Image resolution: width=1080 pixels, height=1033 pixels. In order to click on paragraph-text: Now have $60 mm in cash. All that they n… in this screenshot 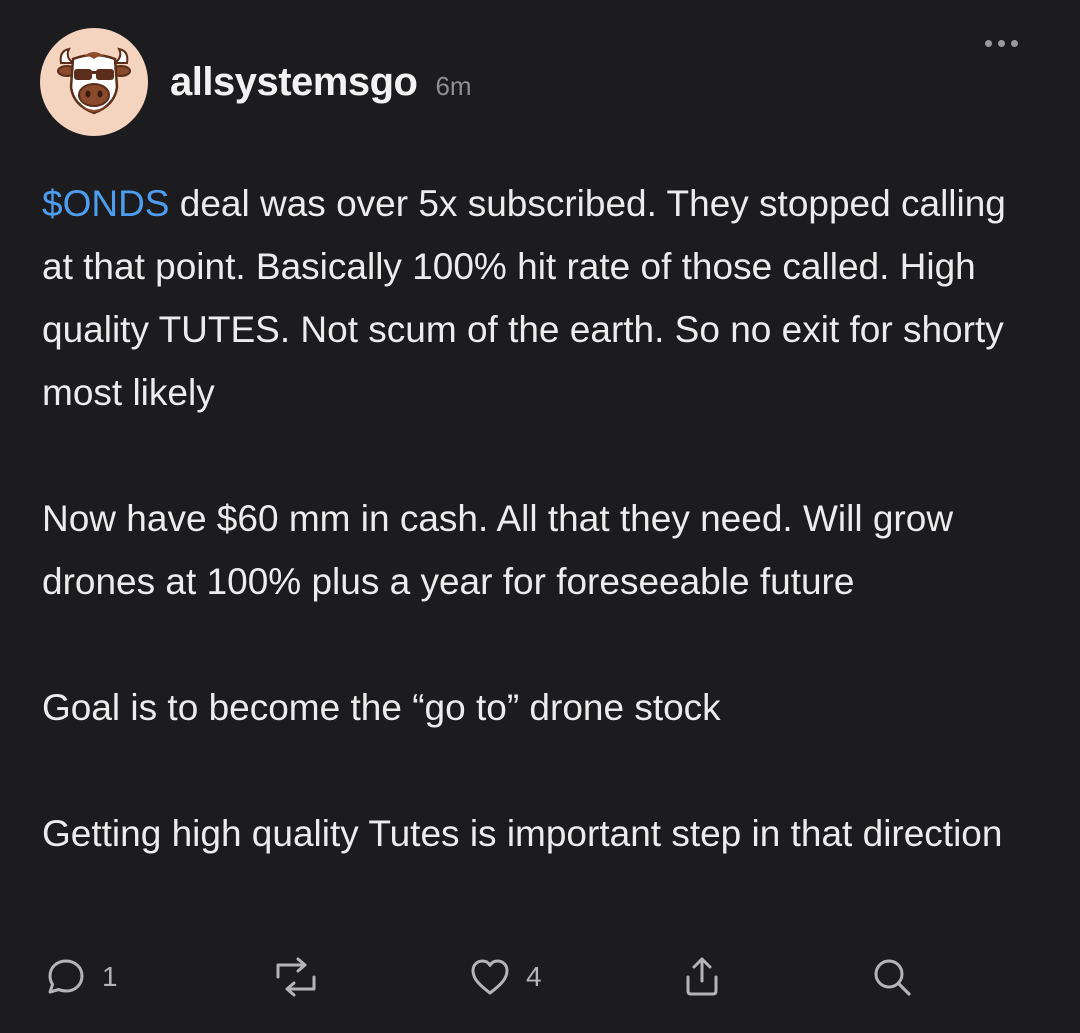, I will do `click(498, 550)`.